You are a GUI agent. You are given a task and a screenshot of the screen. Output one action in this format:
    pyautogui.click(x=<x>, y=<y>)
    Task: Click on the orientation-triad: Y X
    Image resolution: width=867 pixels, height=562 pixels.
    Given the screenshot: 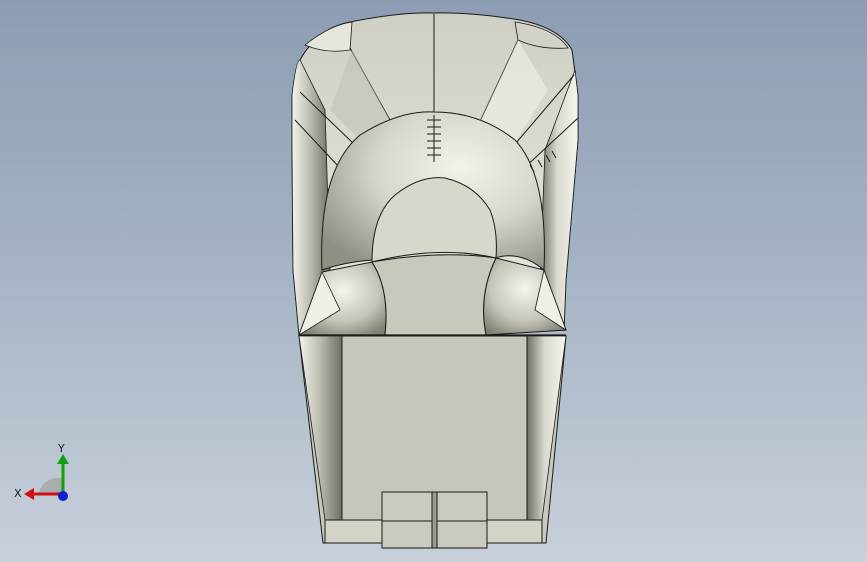 What is the action you would take?
    pyautogui.click(x=41, y=471)
    